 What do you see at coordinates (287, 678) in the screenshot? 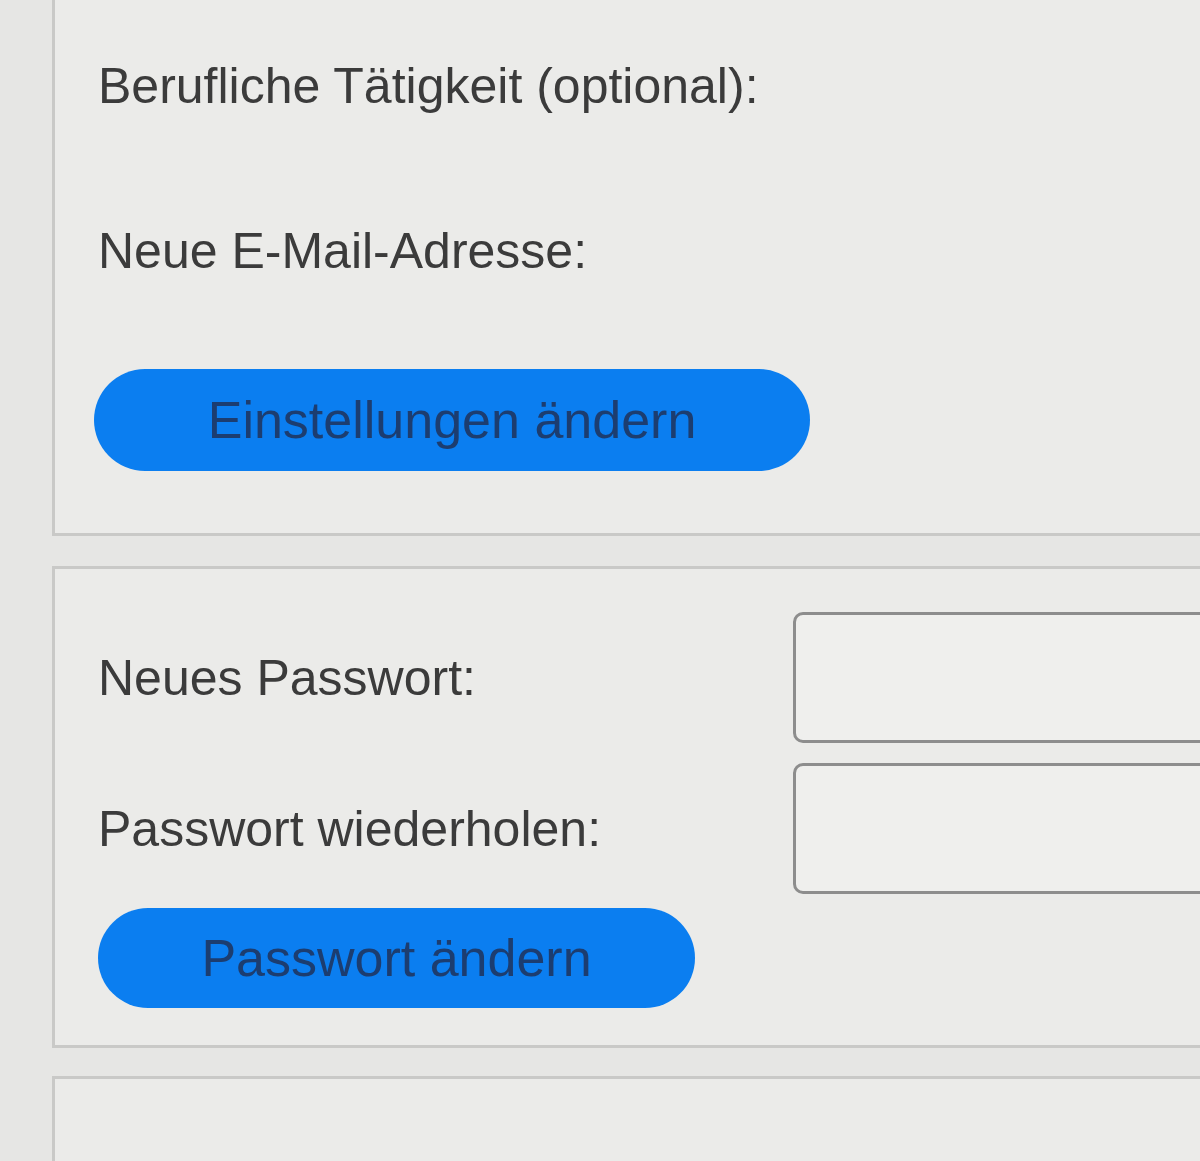
I see `field-label: Neues Passwort:` at bounding box center [287, 678].